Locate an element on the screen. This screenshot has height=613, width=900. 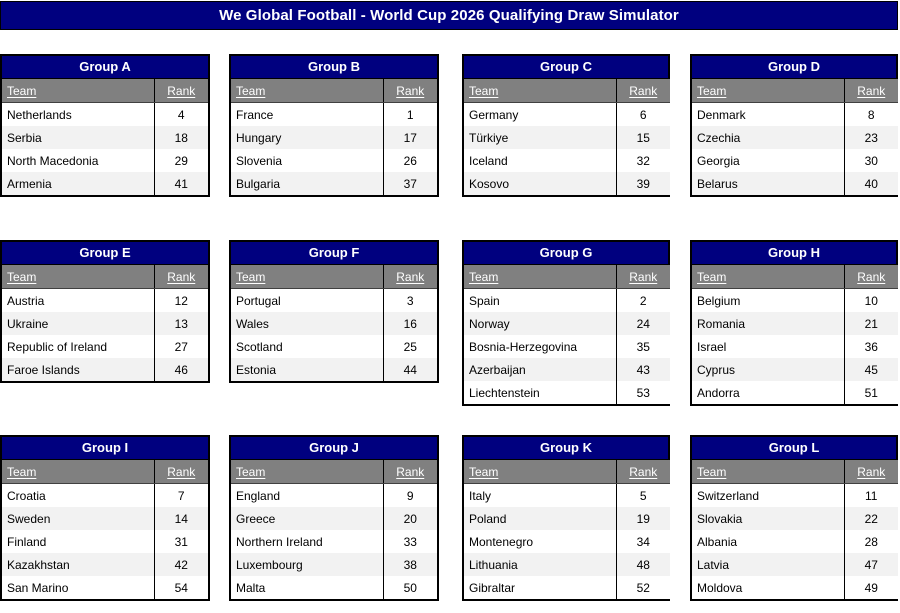
table-row: Republic of Ireland 27 is located at coordinates (105, 346).